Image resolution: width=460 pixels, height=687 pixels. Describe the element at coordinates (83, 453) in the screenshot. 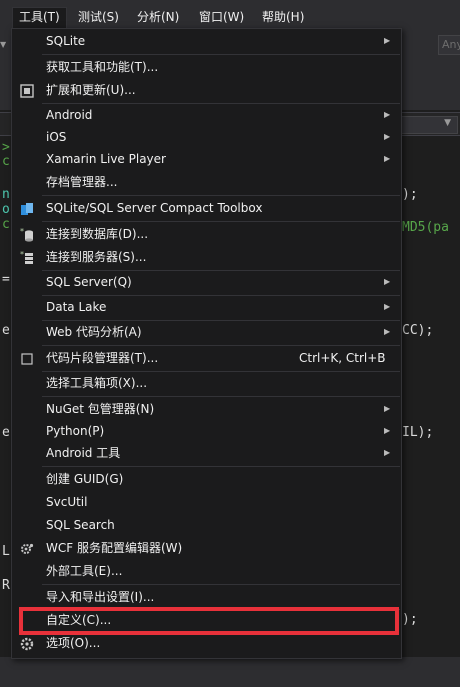

I see `menu-item-label: Android 工具` at that location.